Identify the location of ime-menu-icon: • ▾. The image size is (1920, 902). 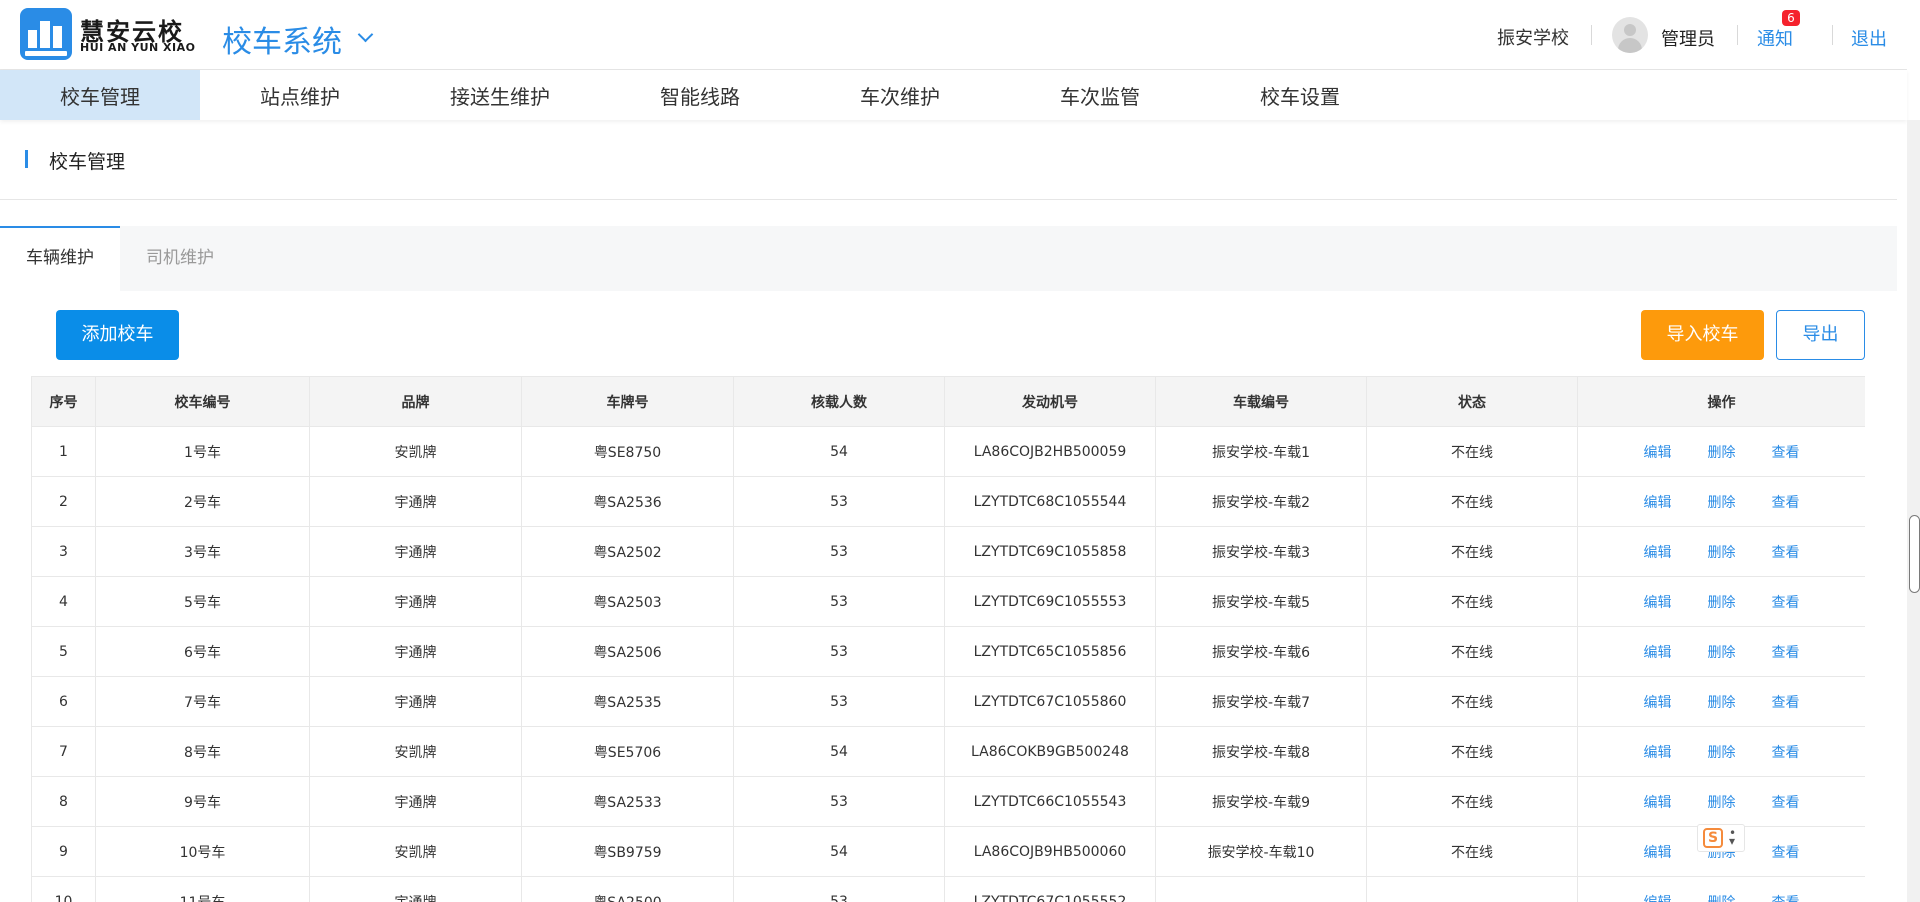
(1732, 837).